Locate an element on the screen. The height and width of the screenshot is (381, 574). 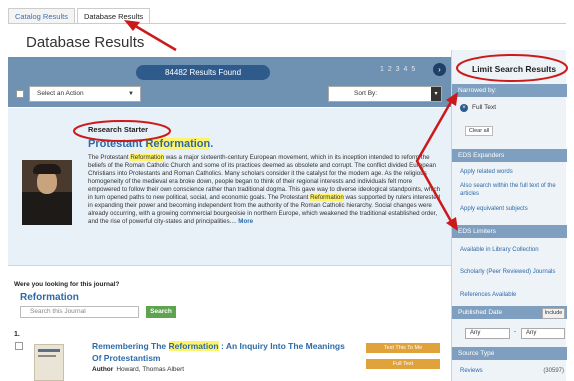
result-checkbox is located at coordinates (19, 346).